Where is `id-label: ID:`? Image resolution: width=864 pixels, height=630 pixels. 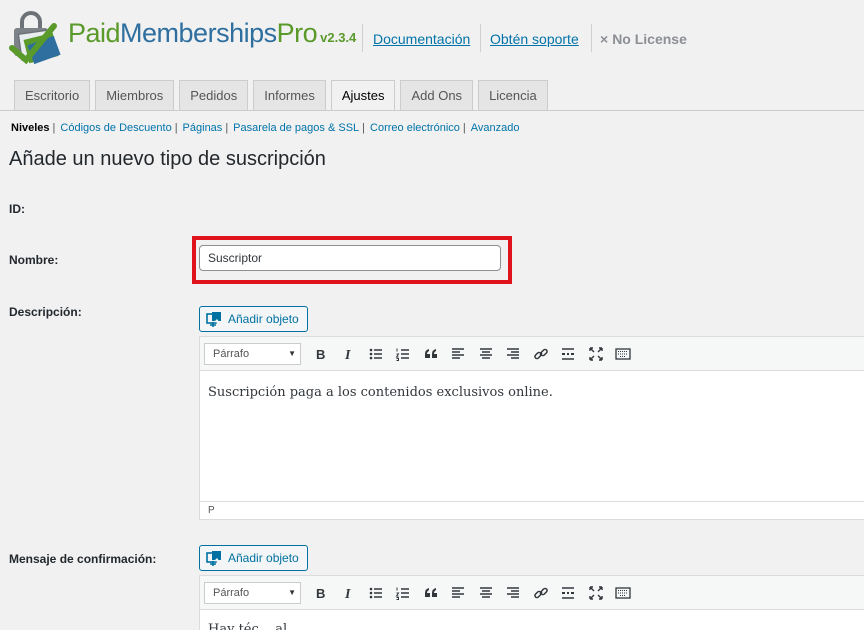
id-label: ID: is located at coordinates (17, 209).